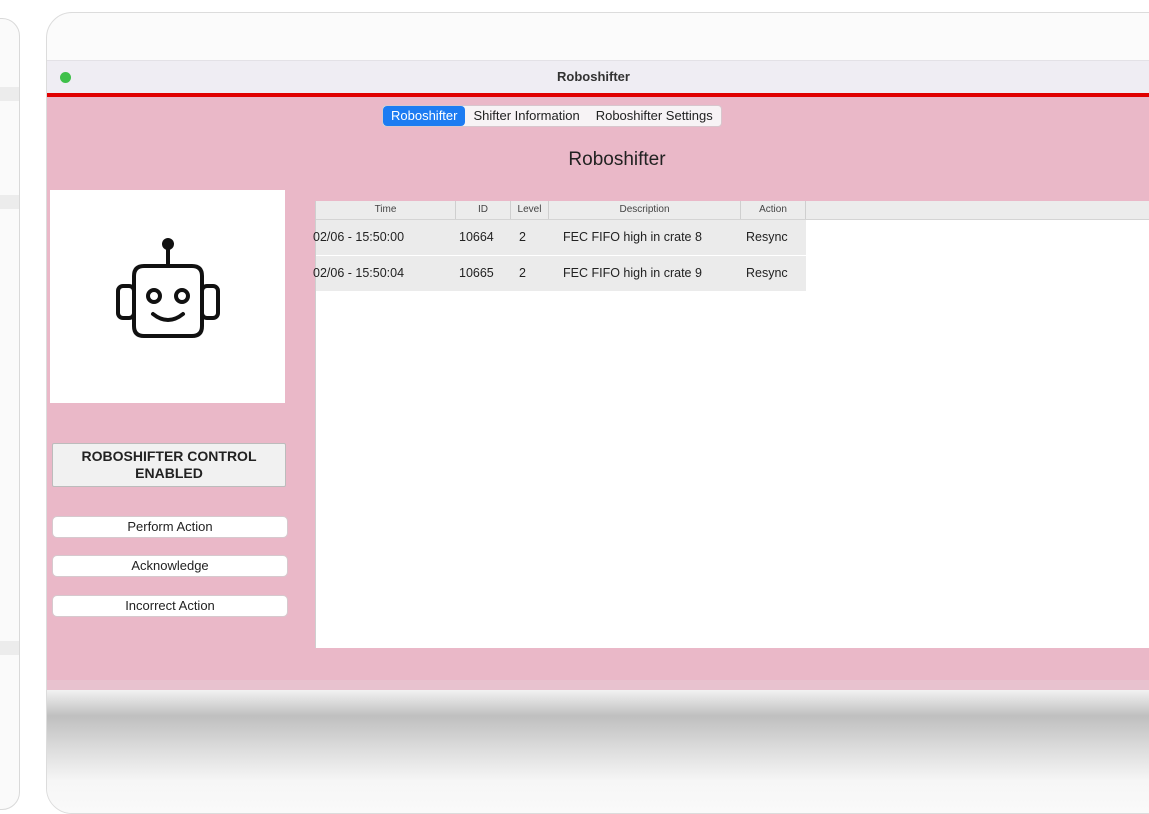  Describe the element at coordinates (632, 237) in the screenshot. I see `cell-description: FEC FIFO high in crate 8` at that location.